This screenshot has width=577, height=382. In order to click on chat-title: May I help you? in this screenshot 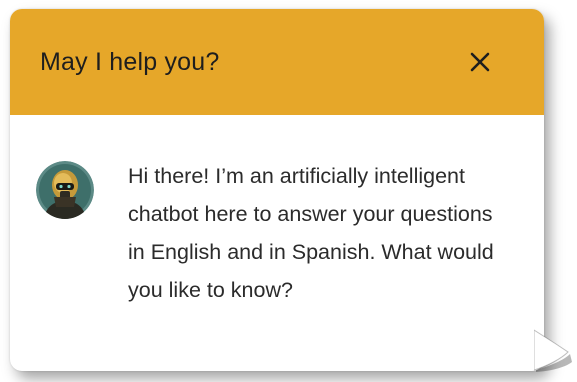, I will do `click(130, 61)`.